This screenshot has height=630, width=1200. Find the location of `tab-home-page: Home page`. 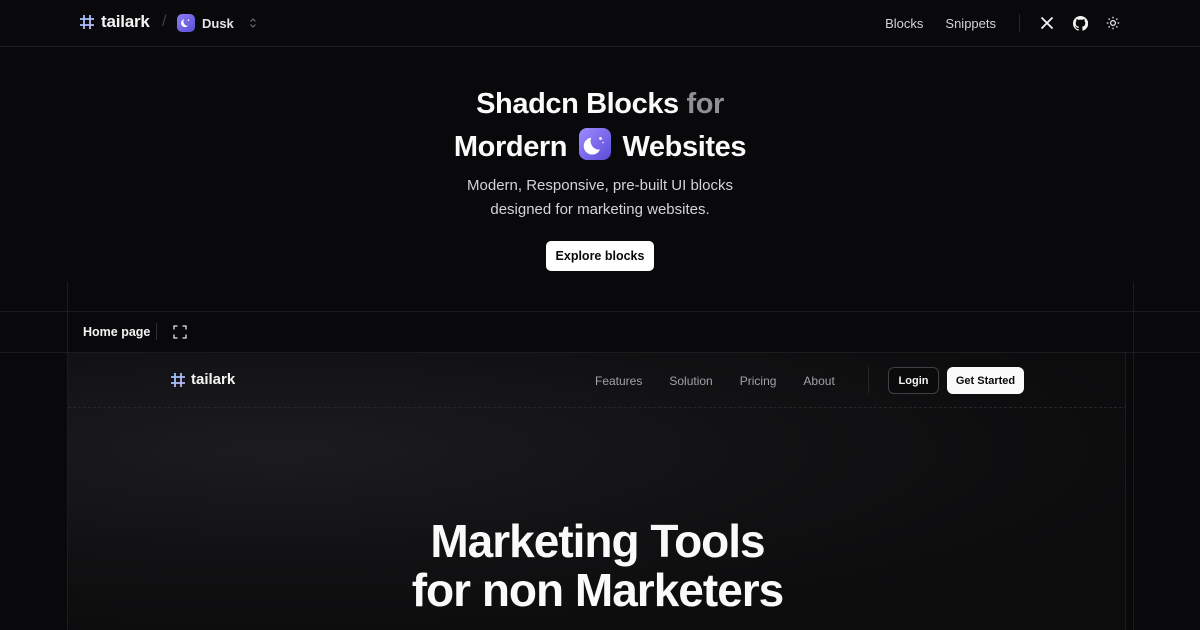

tab-home-page: Home page is located at coordinates (116, 332).